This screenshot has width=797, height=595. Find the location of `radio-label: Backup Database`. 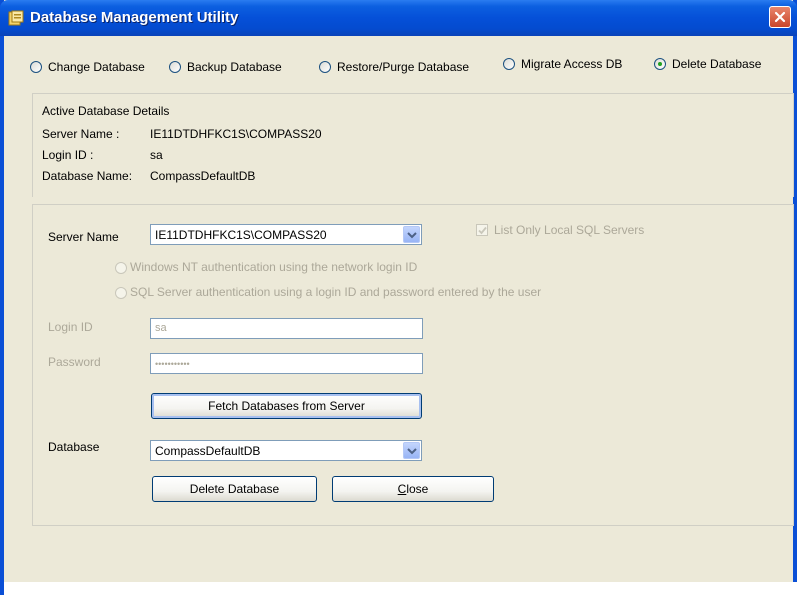

radio-label: Backup Database is located at coordinates (234, 67).